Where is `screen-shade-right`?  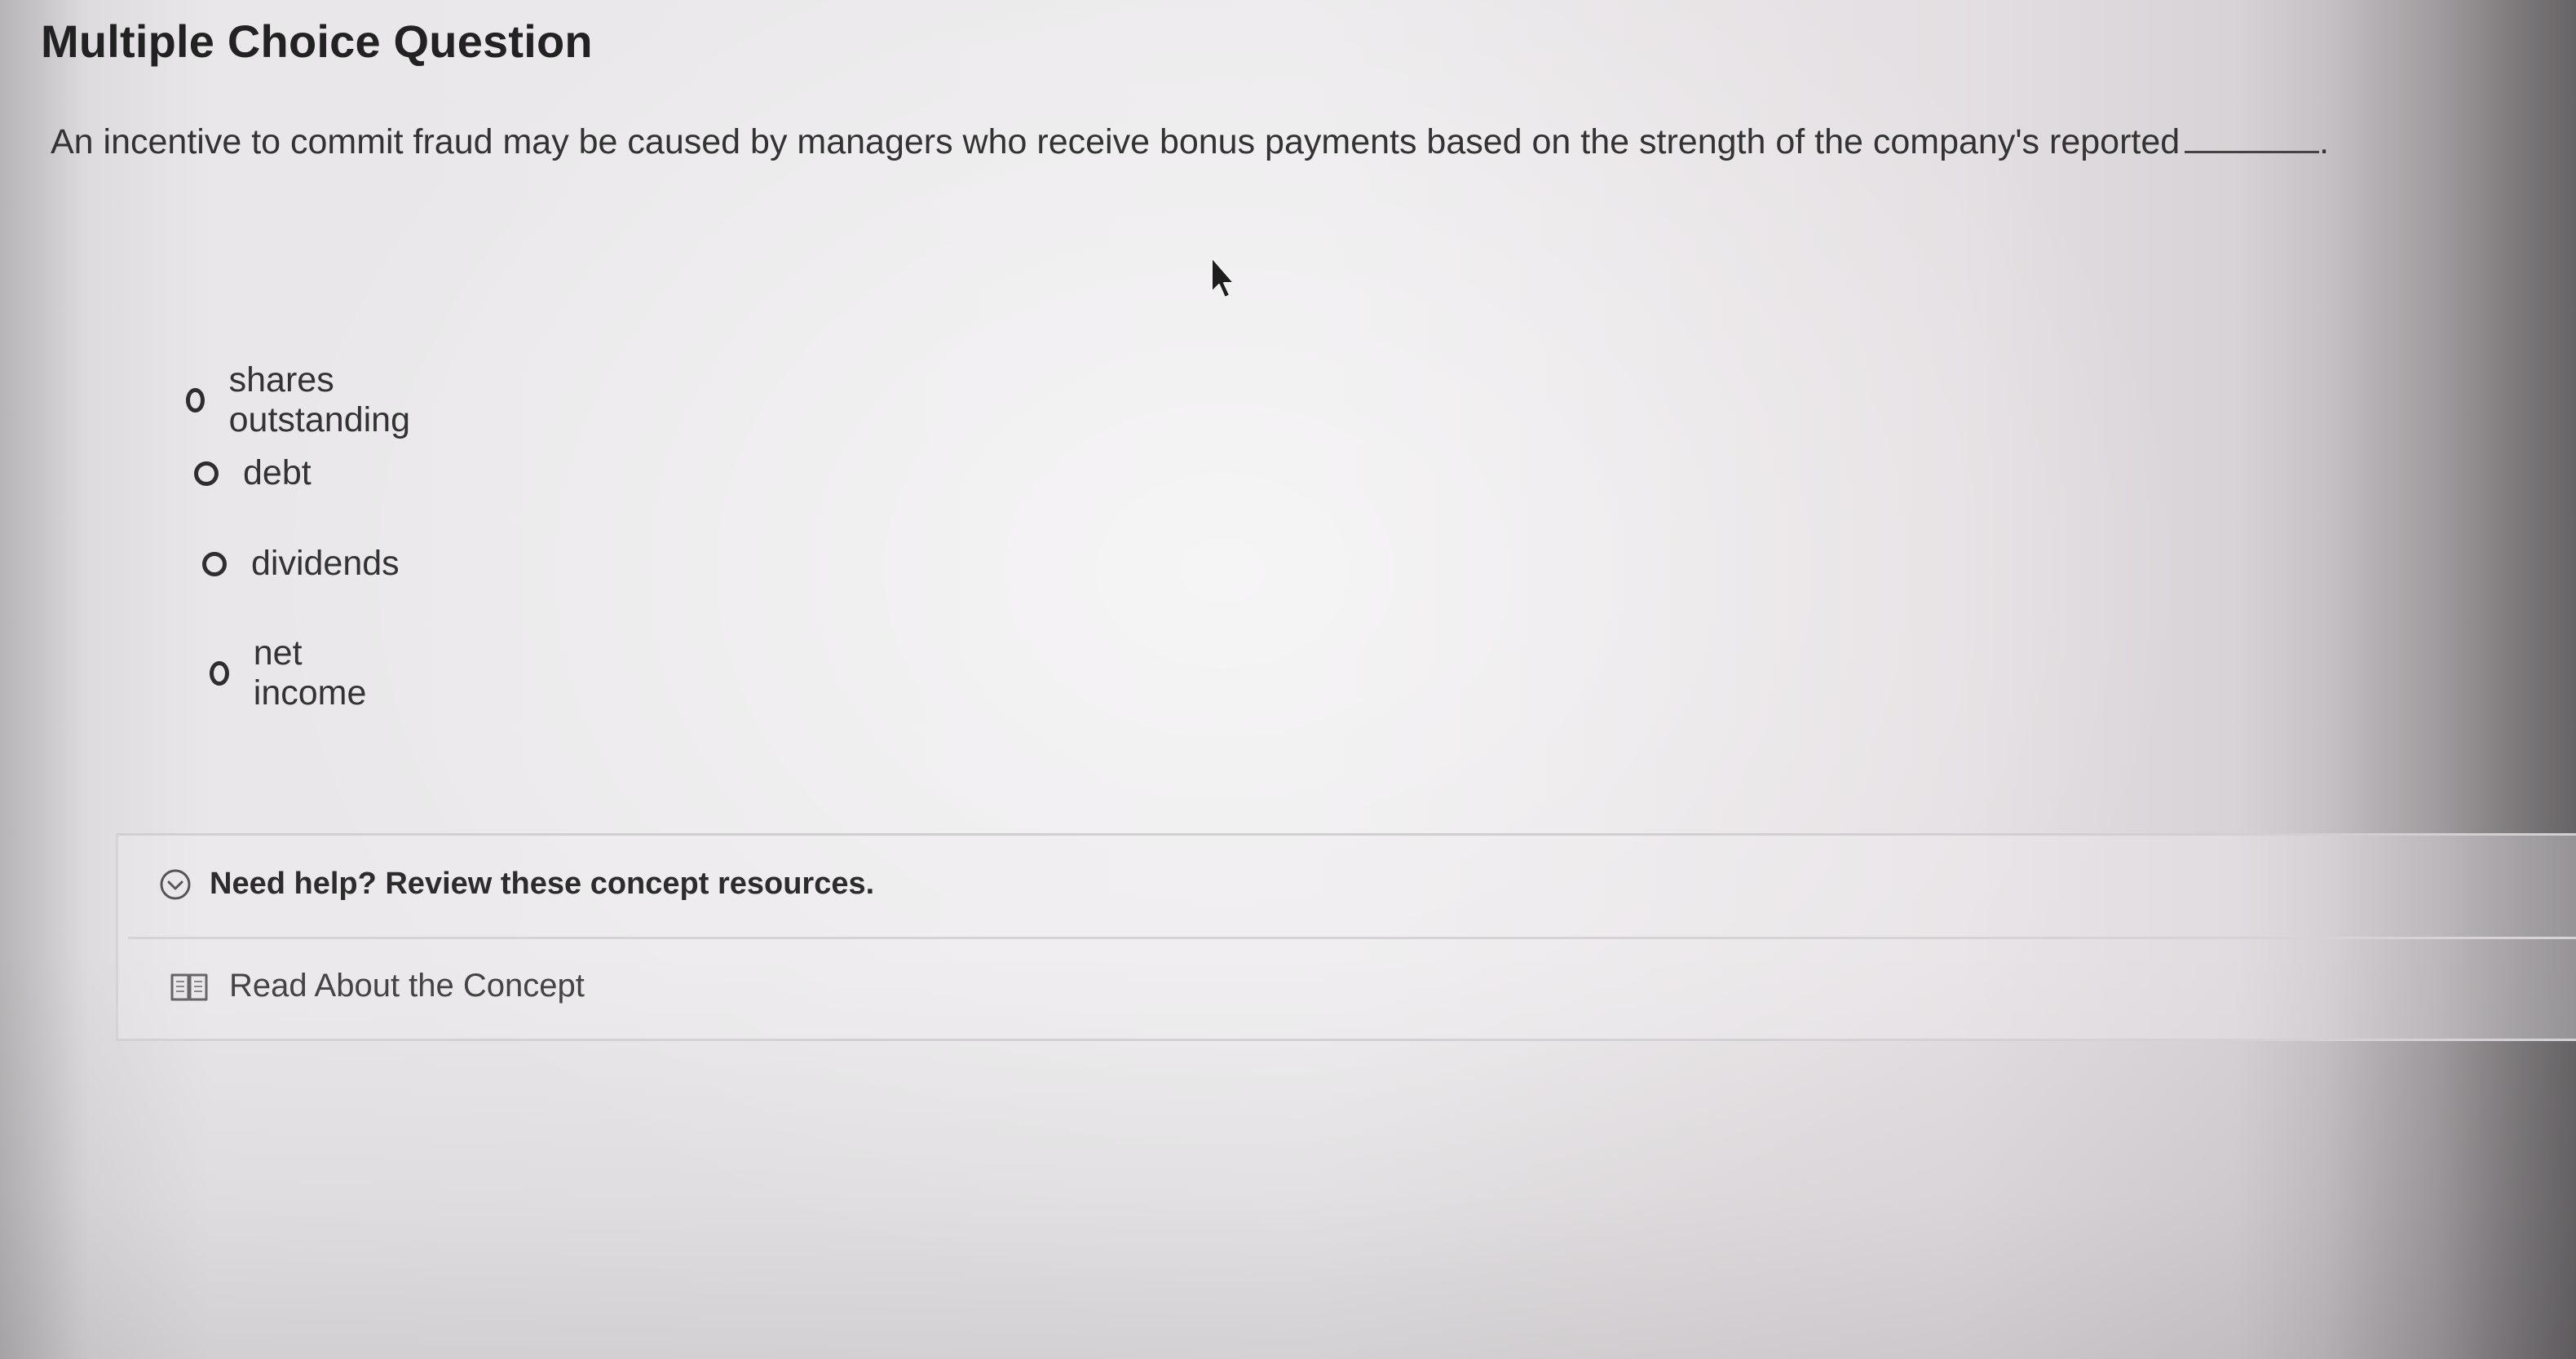 screen-shade-right is located at coordinates (2405, 679).